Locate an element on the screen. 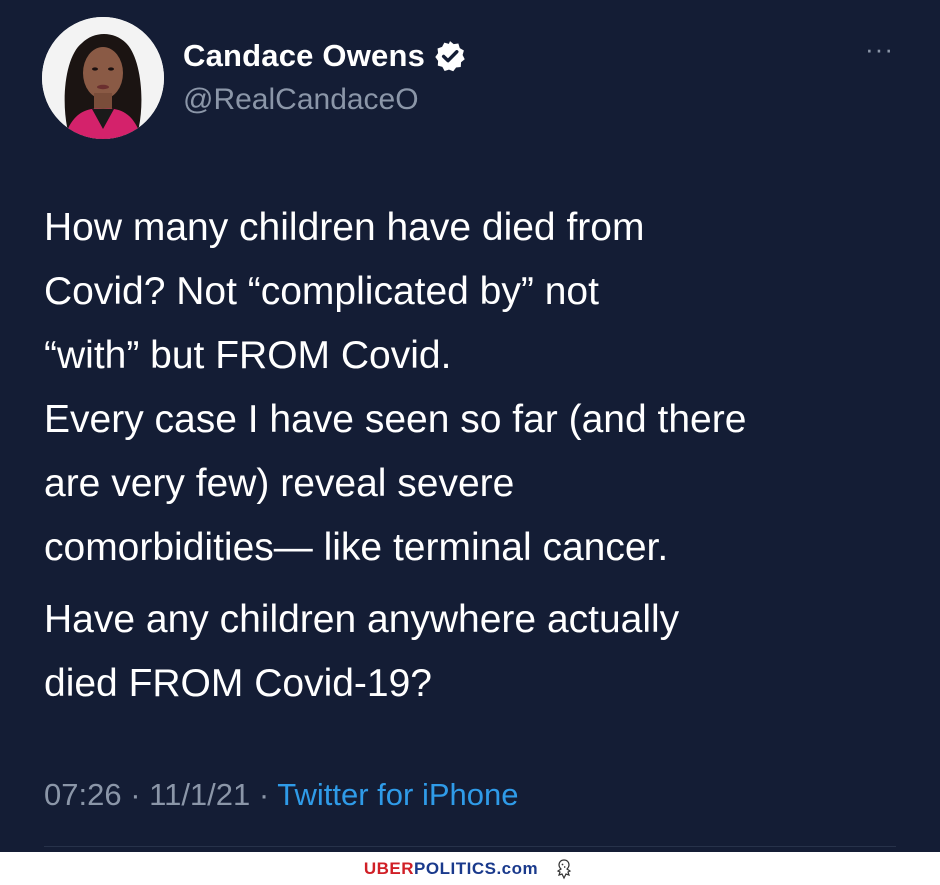  avatar-image is located at coordinates (103, 78).